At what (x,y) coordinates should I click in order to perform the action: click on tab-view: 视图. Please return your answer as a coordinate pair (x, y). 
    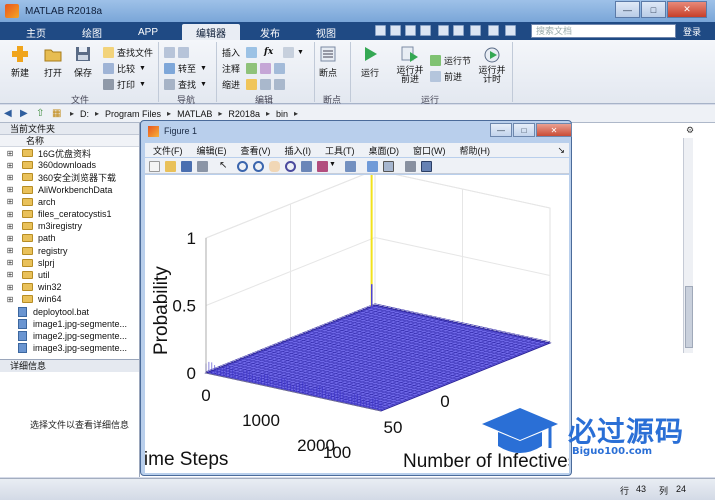
    Looking at the image, I should click on (326, 32).